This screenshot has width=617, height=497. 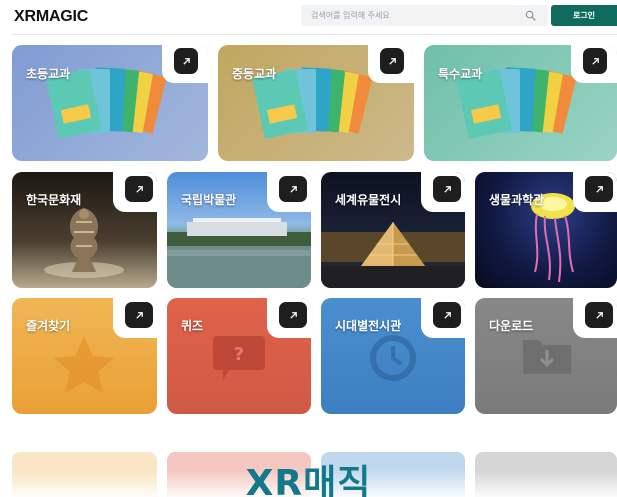 What do you see at coordinates (517, 200) in the screenshot?
I see `card-title: 생물과학관` at bounding box center [517, 200].